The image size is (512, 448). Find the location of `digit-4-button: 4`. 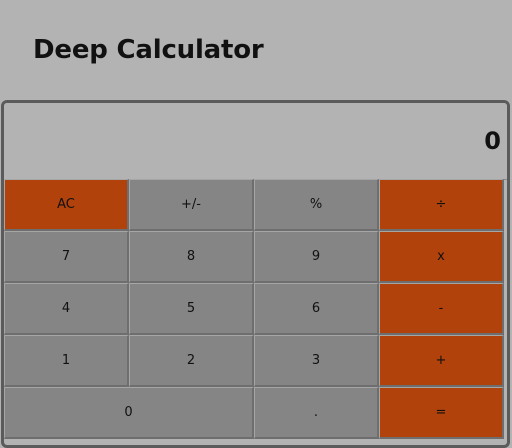

digit-4-button: 4 is located at coordinates (66, 309).